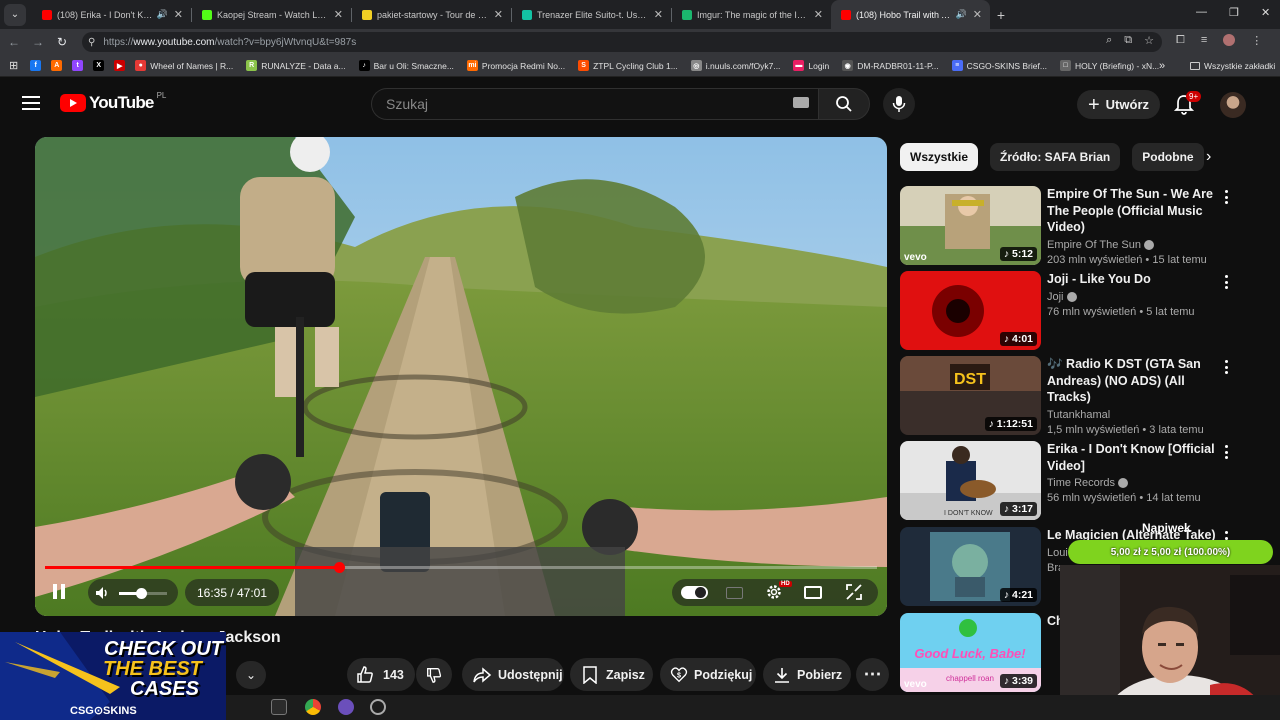 This screenshot has width=1280, height=720. What do you see at coordinates (279, 707) in the screenshot?
I see `terminal-icon` at bounding box center [279, 707].